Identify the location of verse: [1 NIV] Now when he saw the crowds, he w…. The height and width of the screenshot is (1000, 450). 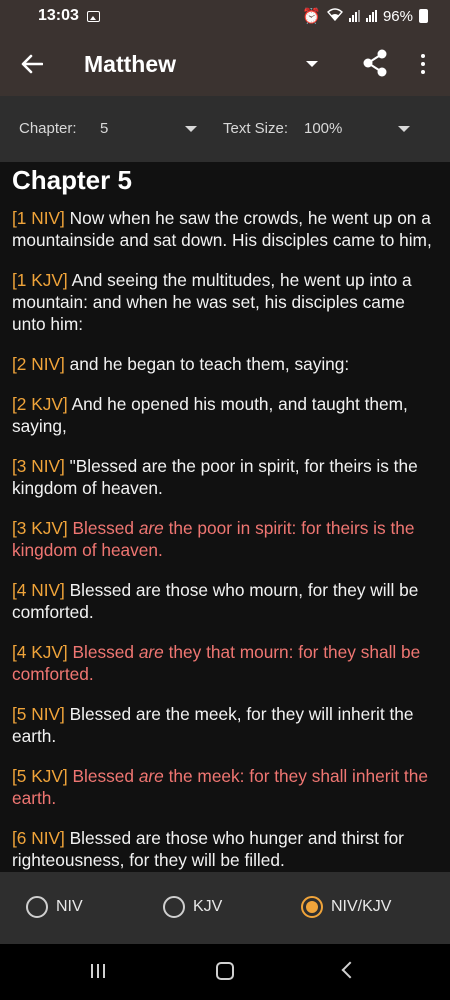
(225, 229).